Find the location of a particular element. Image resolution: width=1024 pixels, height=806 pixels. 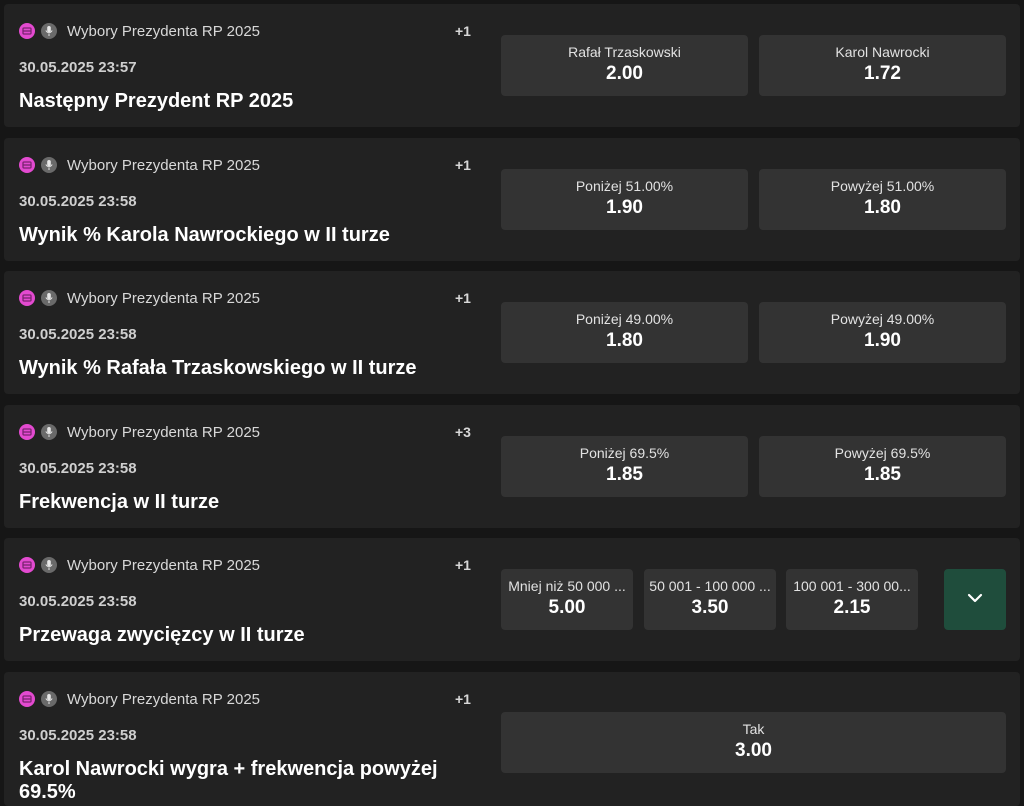

odds-button: Tak 3.00 is located at coordinates (753, 742).